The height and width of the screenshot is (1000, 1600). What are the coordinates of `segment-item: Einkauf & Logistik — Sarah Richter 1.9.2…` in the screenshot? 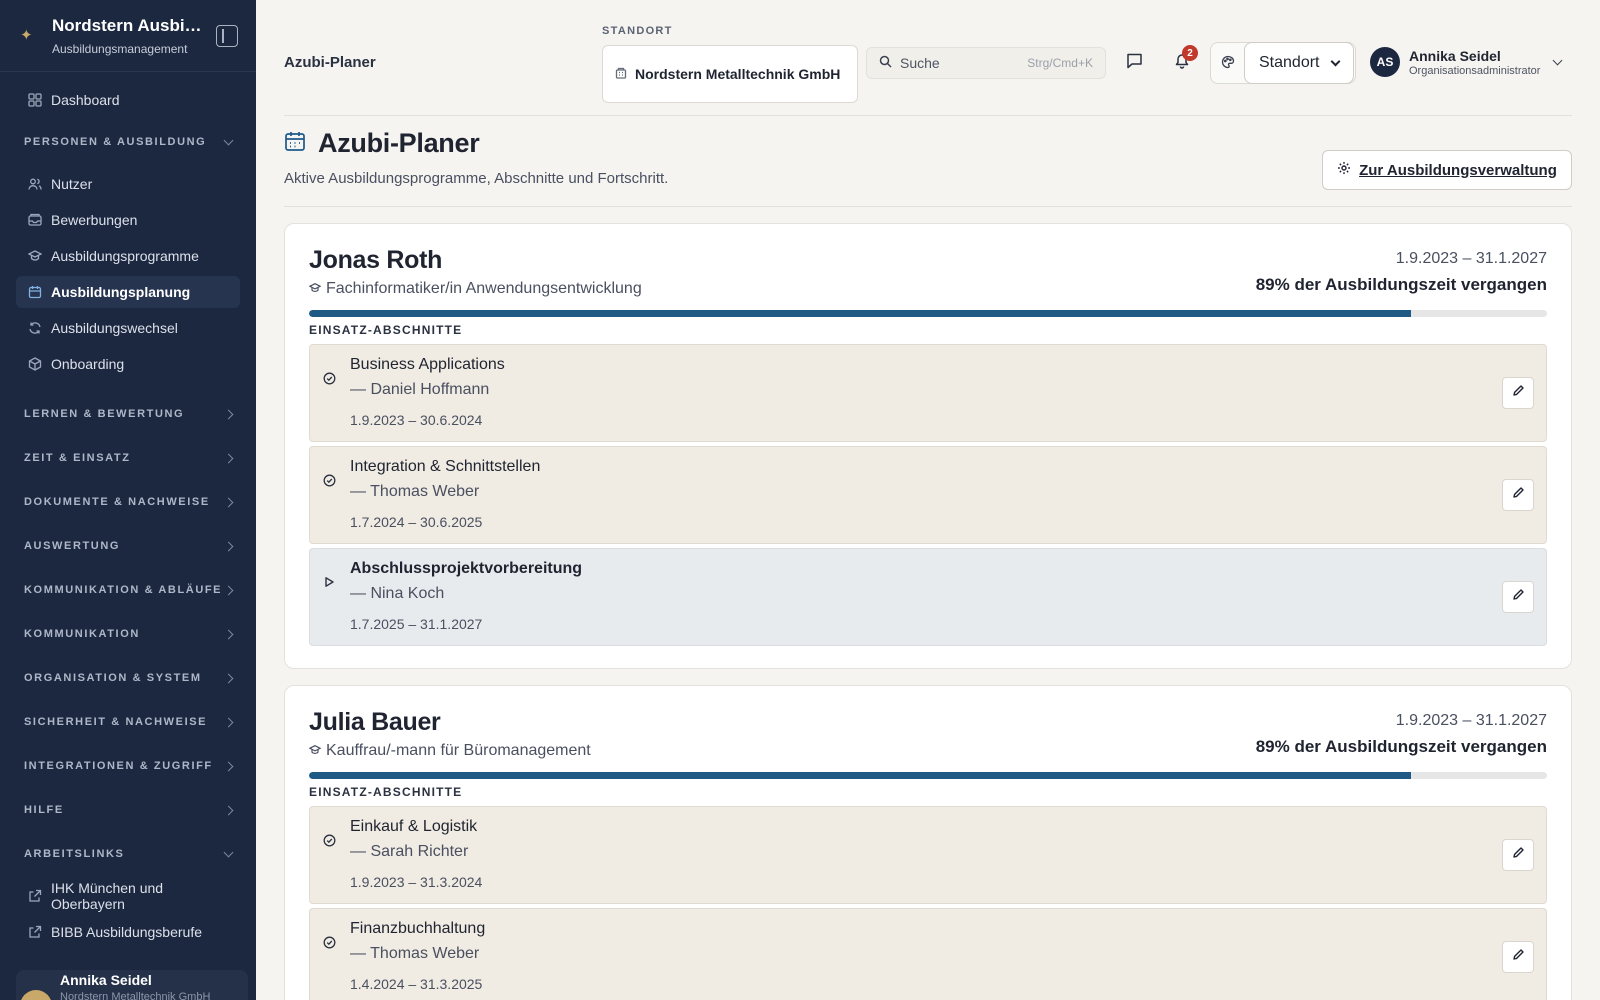 It's located at (928, 855).